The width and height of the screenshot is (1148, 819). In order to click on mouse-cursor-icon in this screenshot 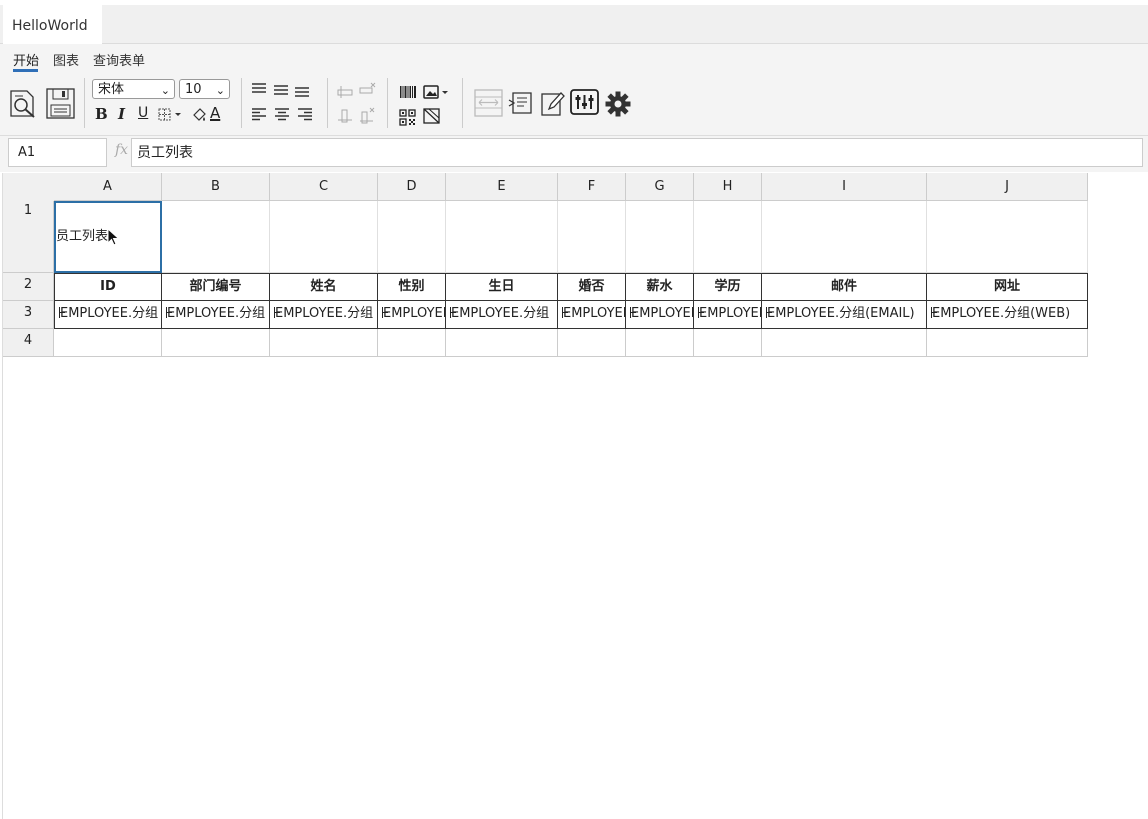, I will do `click(113, 237)`.